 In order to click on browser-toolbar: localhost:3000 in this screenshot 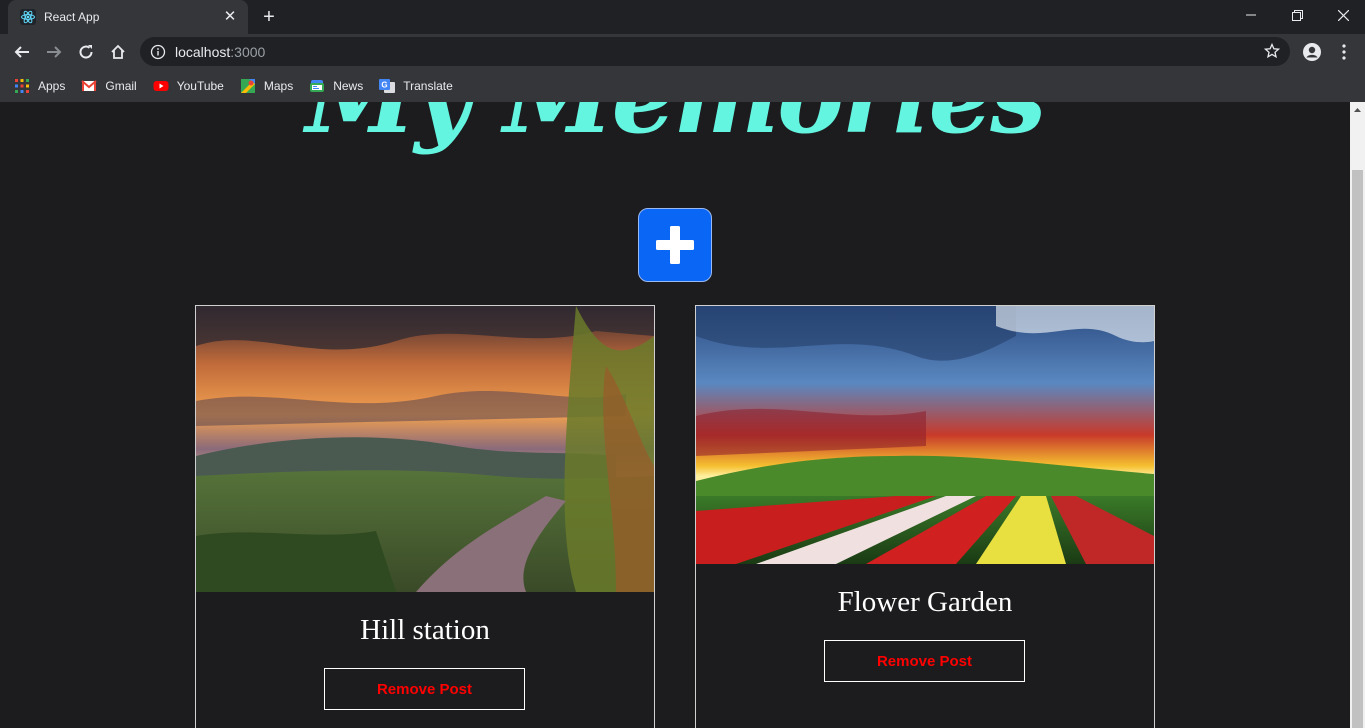, I will do `click(682, 52)`.